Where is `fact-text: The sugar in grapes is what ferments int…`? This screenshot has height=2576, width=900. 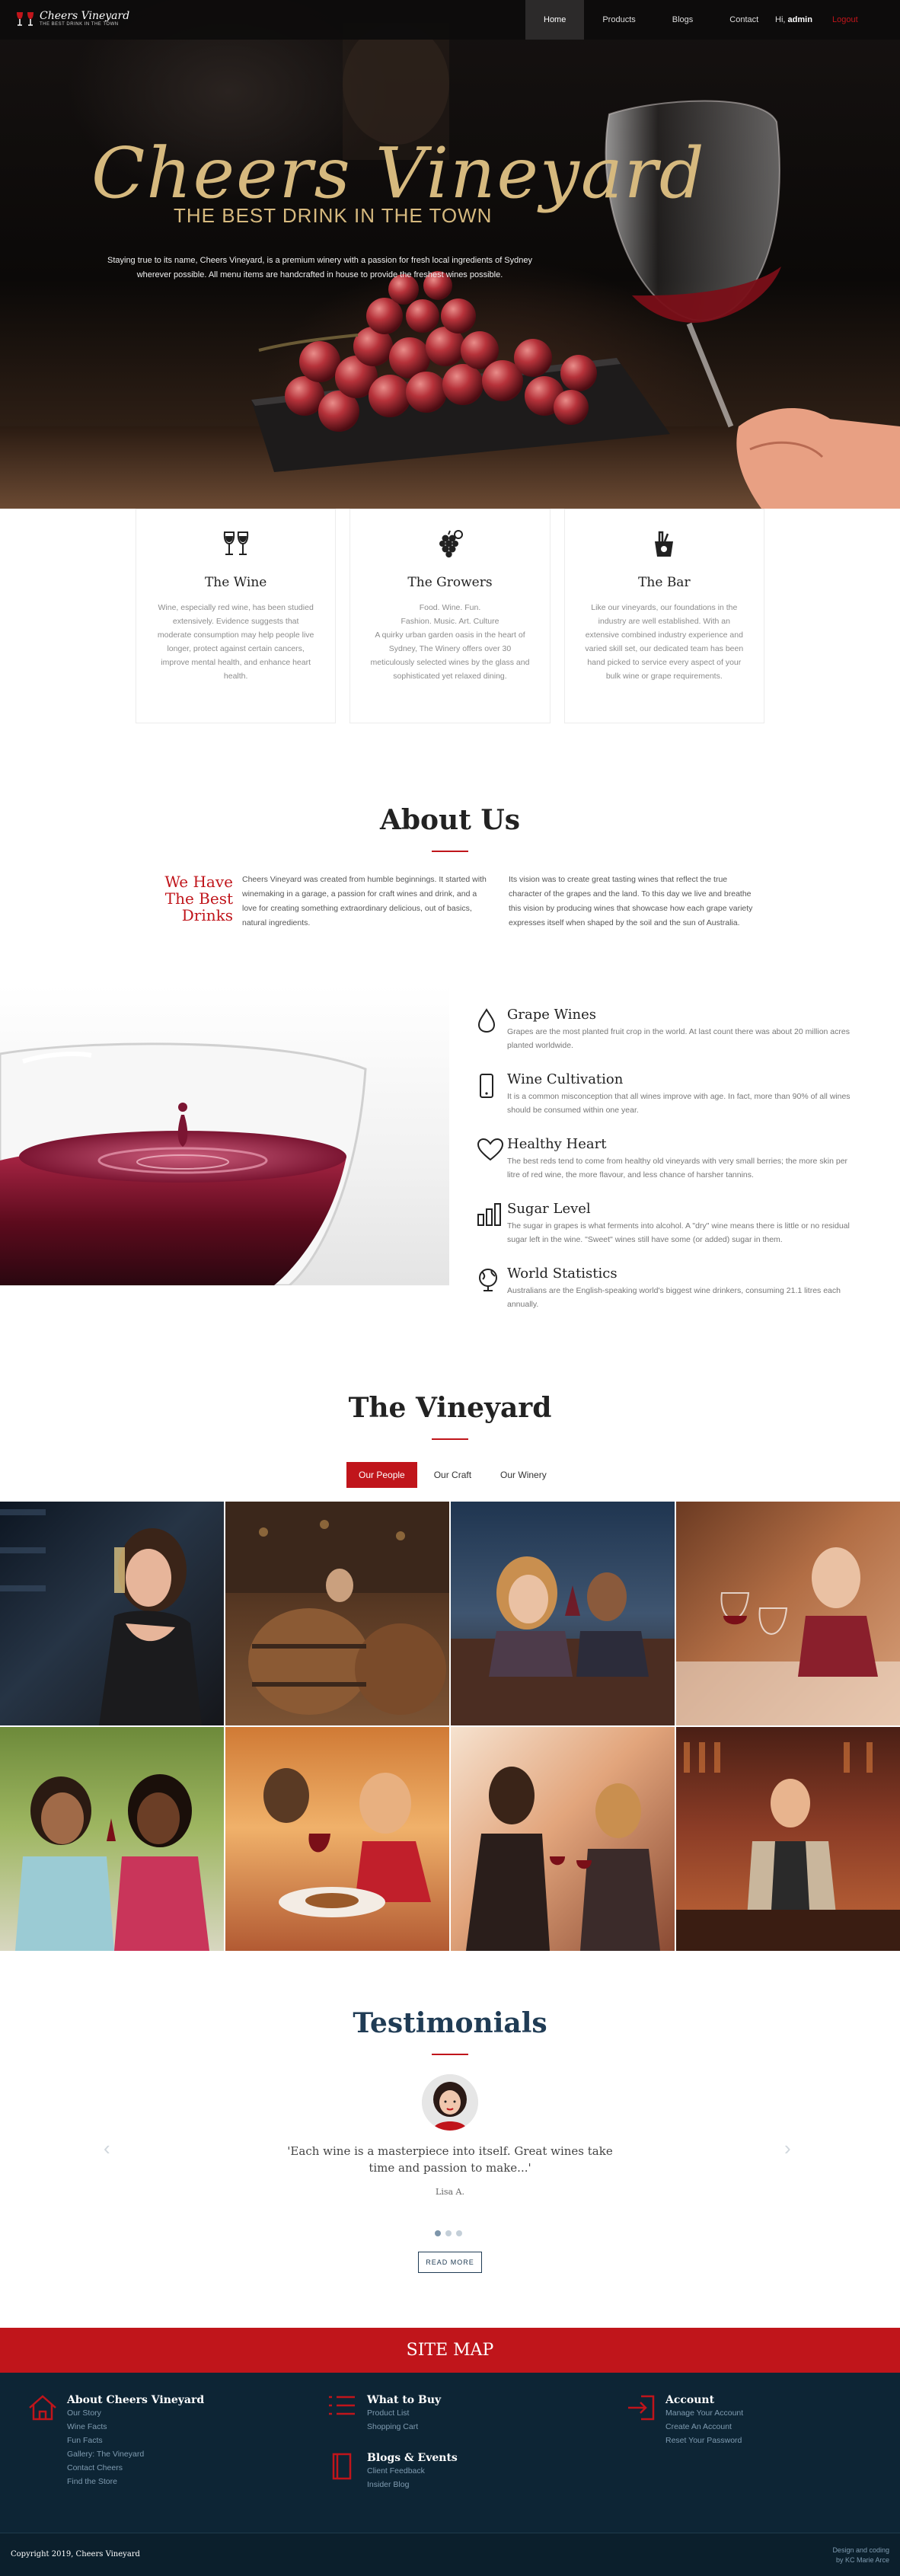
fact-text: The sugar in grapes is what ferments int… is located at coordinates (678, 1232).